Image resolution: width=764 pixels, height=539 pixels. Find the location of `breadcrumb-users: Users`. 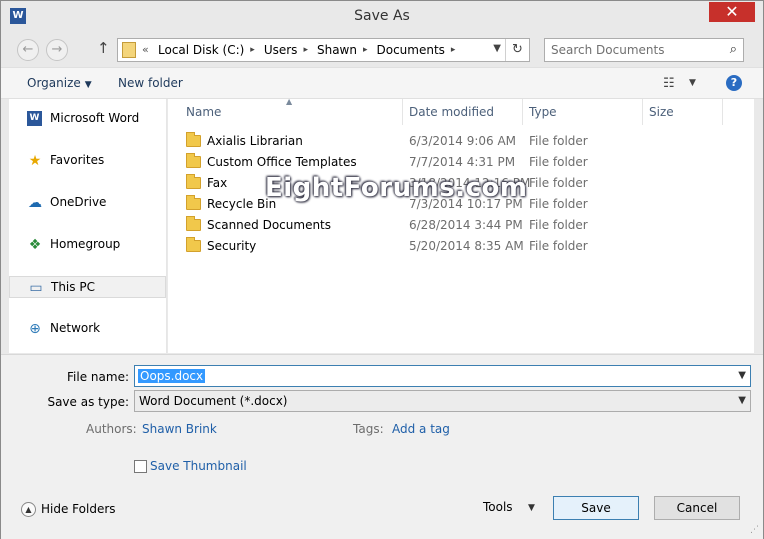

breadcrumb-users: Users is located at coordinates (281, 50).